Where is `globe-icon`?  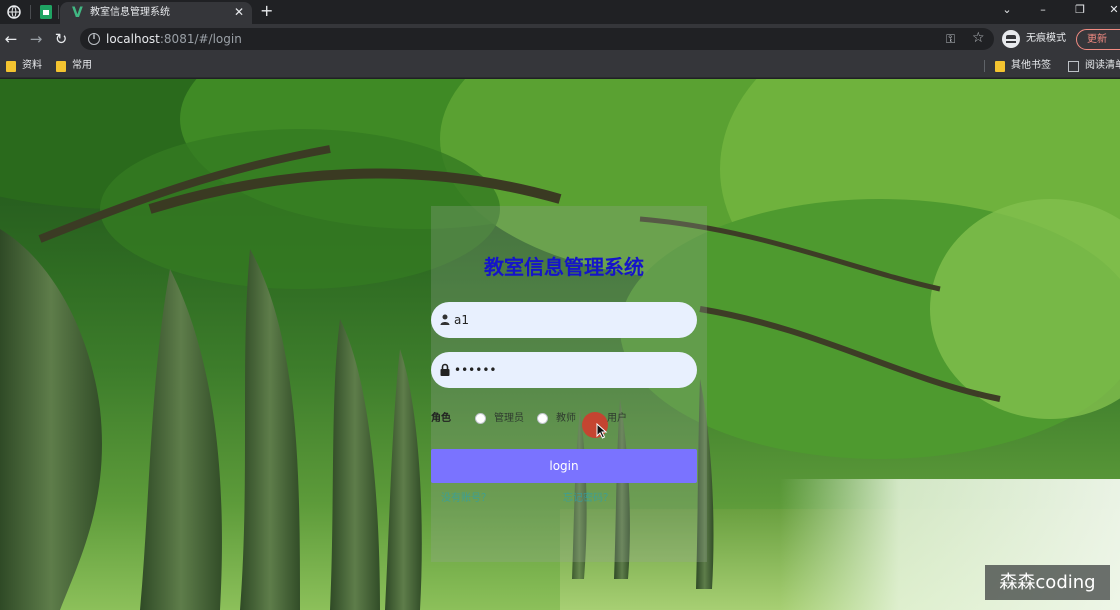
globe-icon is located at coordinates (14, 12).